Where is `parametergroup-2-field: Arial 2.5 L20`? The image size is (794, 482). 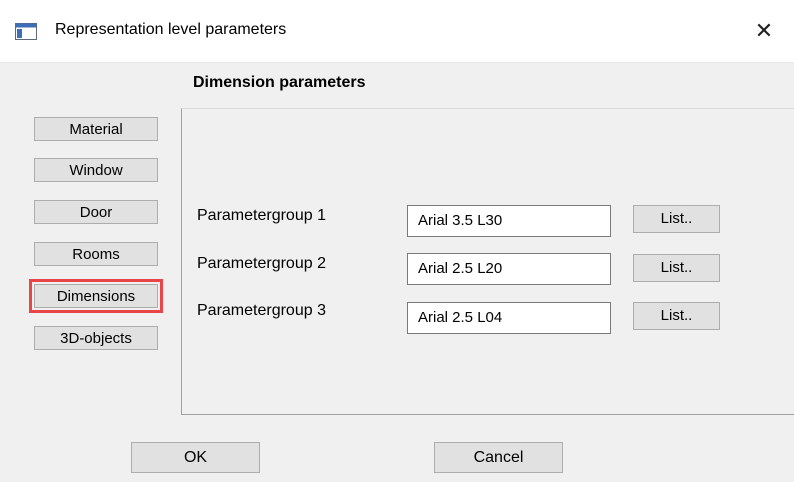
parametergroup-2-field: Arial 2.5 L20 is located at coordinates (509, 269).